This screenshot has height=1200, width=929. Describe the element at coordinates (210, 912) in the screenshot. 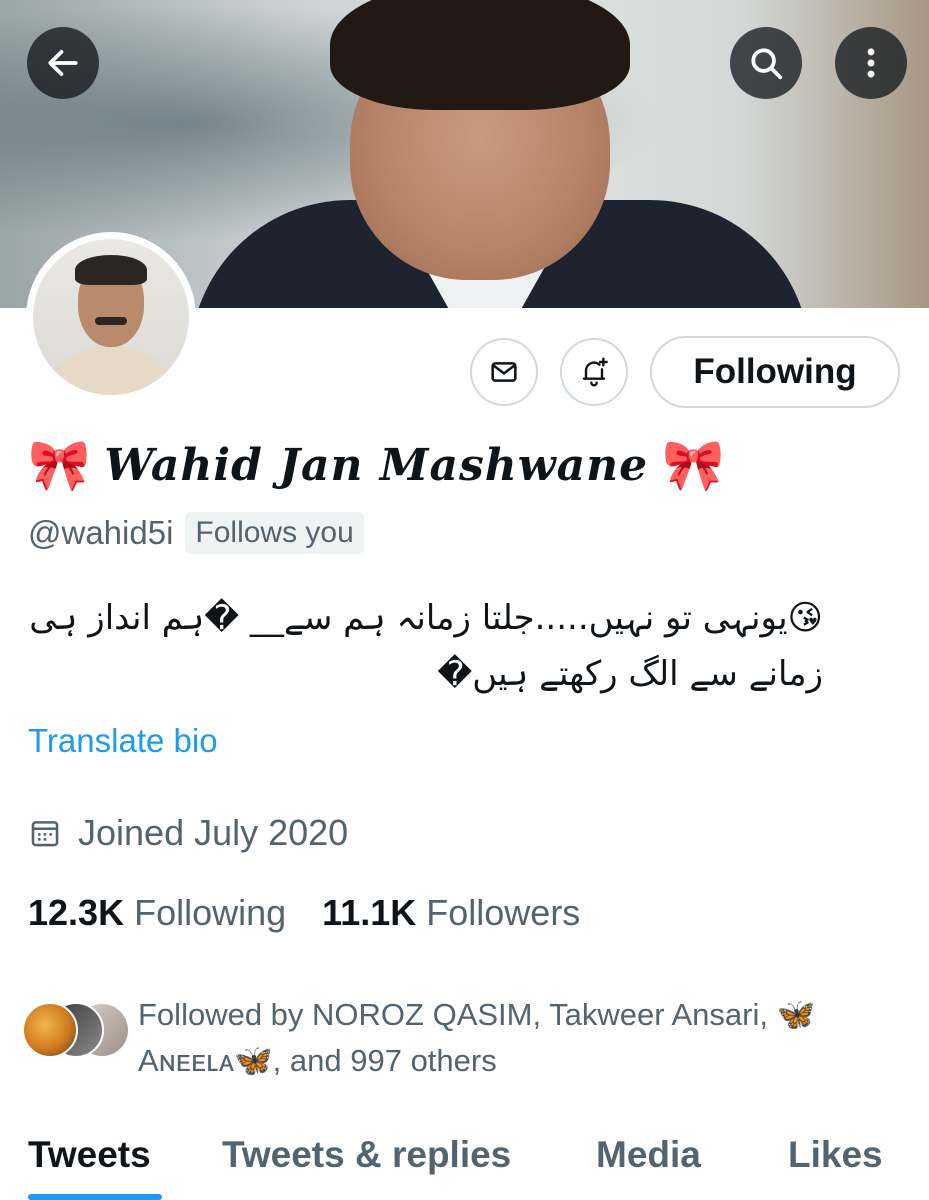

I see `following-label: Following` at that location.